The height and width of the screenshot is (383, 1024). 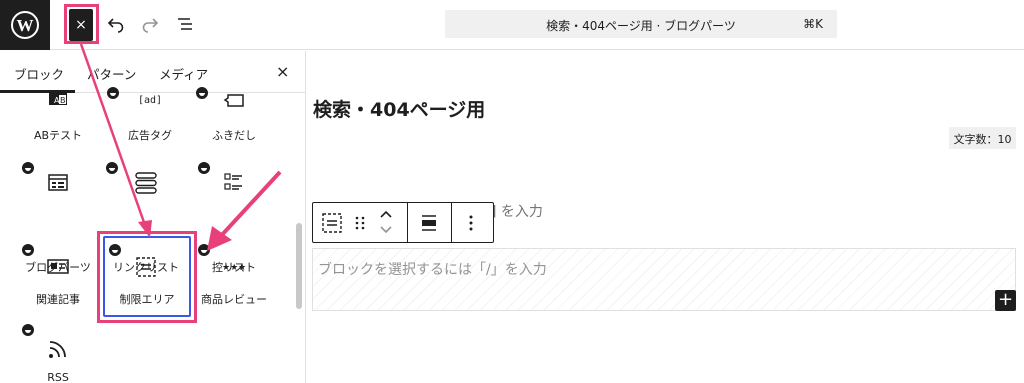 I want to click on align-full-icon, so click(x=429, y=223).